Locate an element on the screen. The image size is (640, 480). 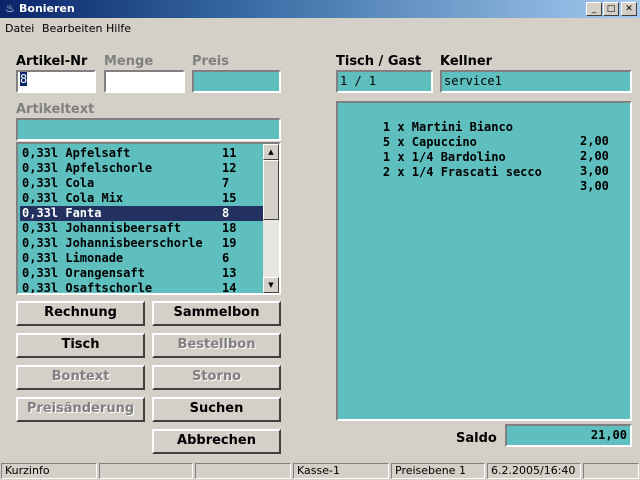
menu-hilfe: Hilfe is located at coordinates (118, 28).